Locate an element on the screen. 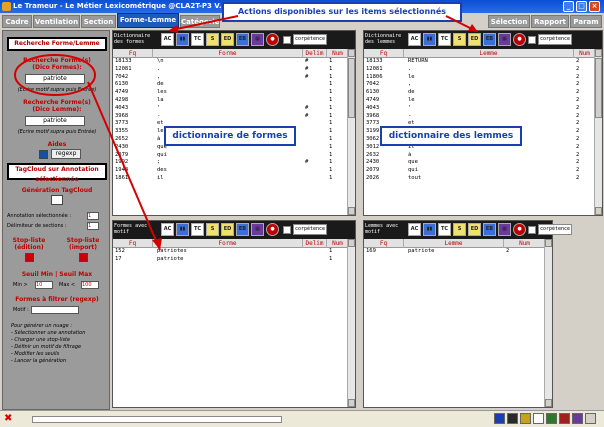 This screenshot has height=427, width=604. table-row: 12081. #1 is located at coordinates (230, 70).